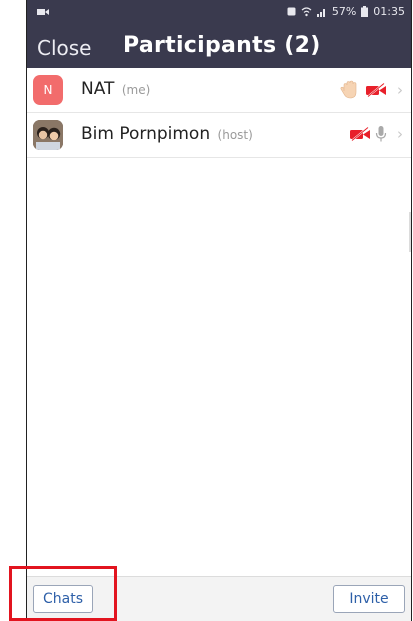  I want to click on participant-row-bim: Bim Pornpimon (host) ›, so click(219, 135).